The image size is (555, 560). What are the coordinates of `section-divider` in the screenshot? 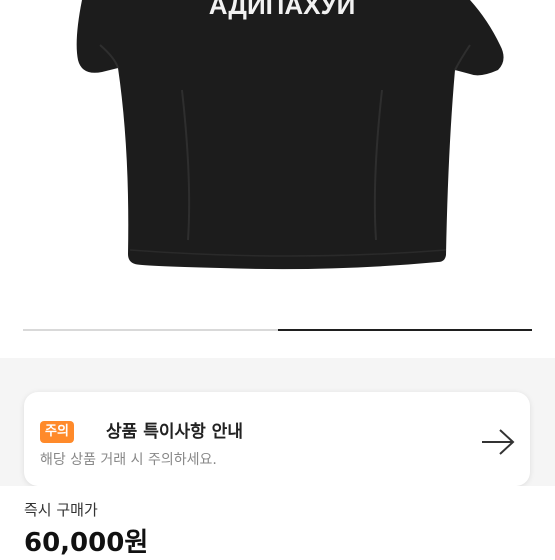 It's located at (277, 368).